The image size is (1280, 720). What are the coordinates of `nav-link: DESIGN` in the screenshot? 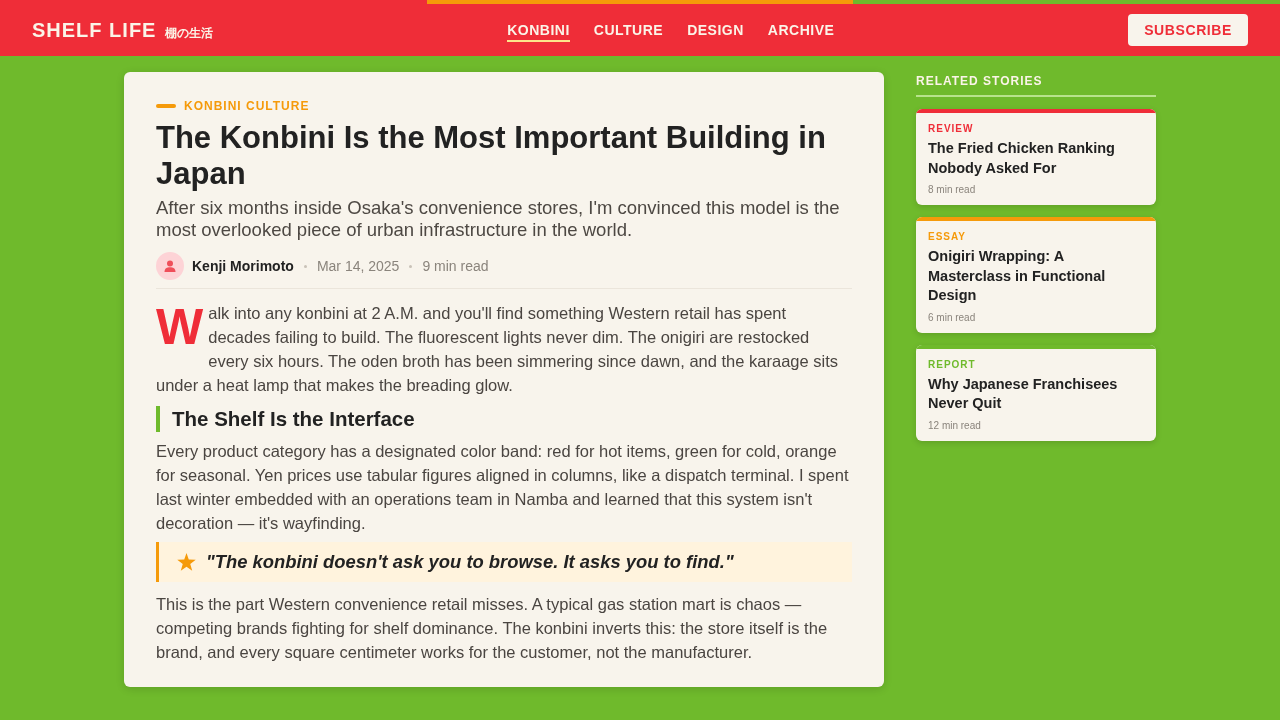 It's located at (715, 31).